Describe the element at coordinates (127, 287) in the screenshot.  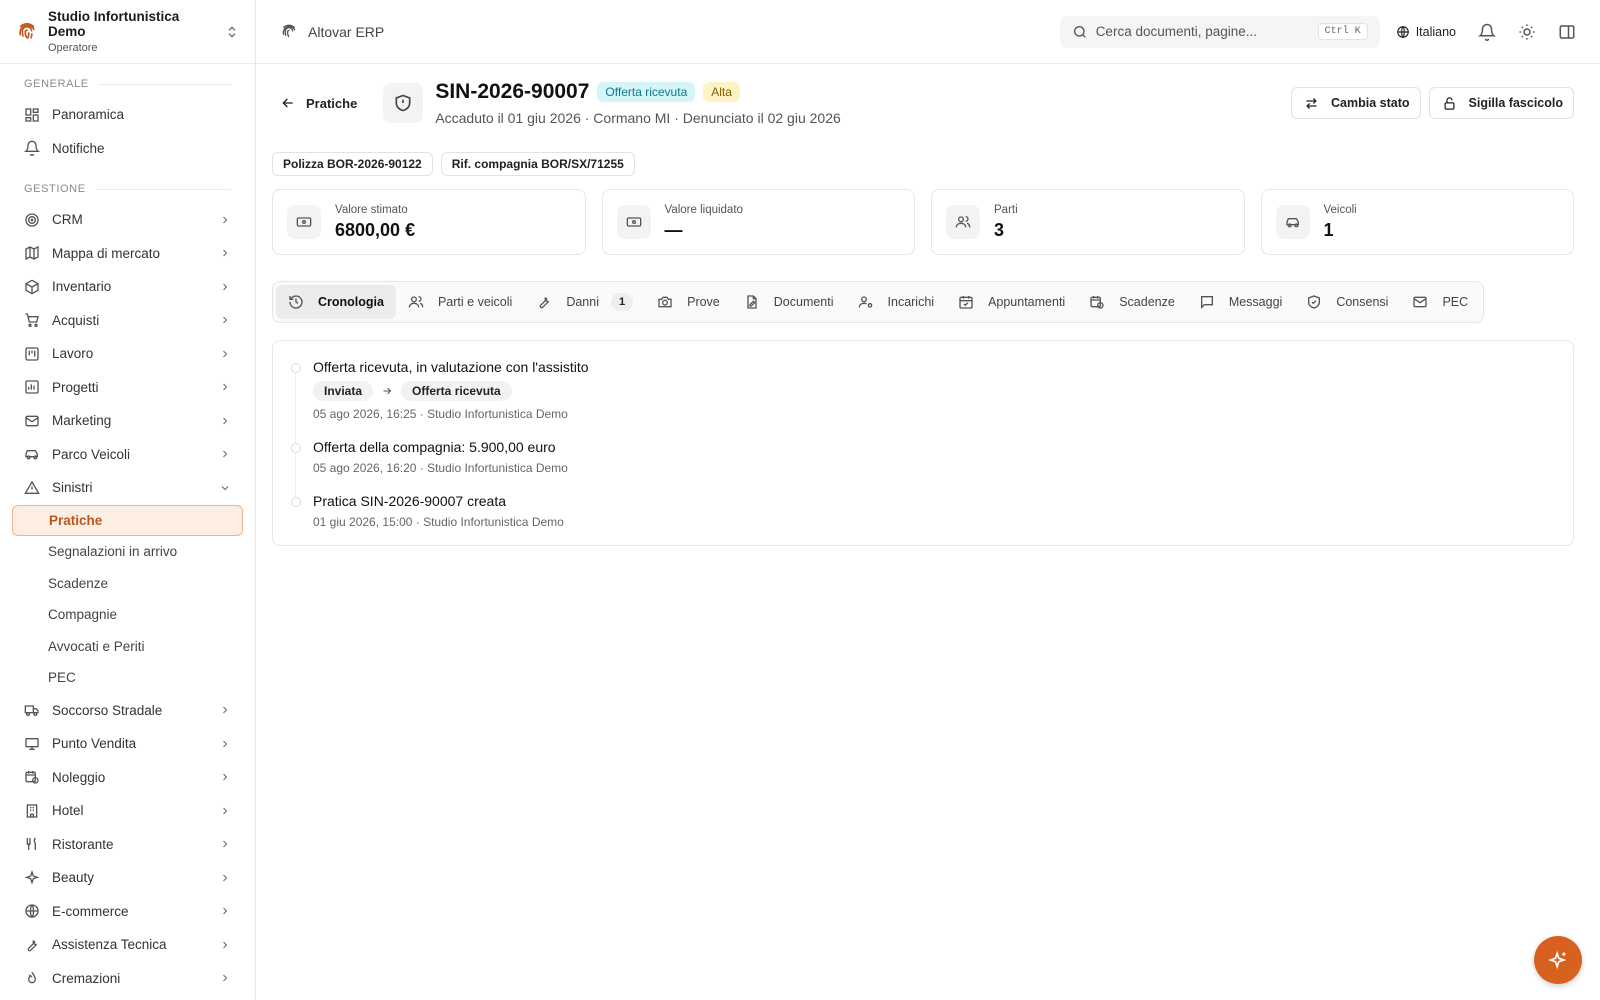
I see `sidebar-item-inventario: Inventario` at that location.